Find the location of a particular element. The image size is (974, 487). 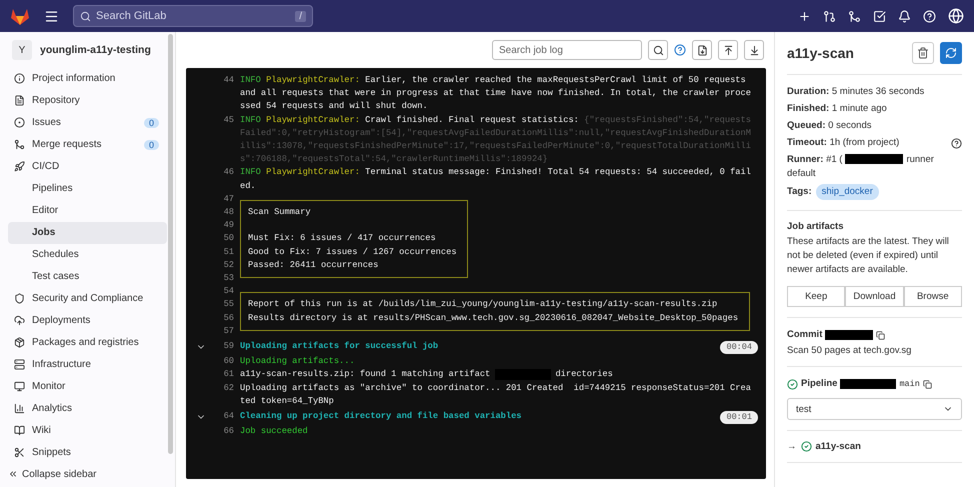

line-number: 66 is located at coordinates (228, 431).